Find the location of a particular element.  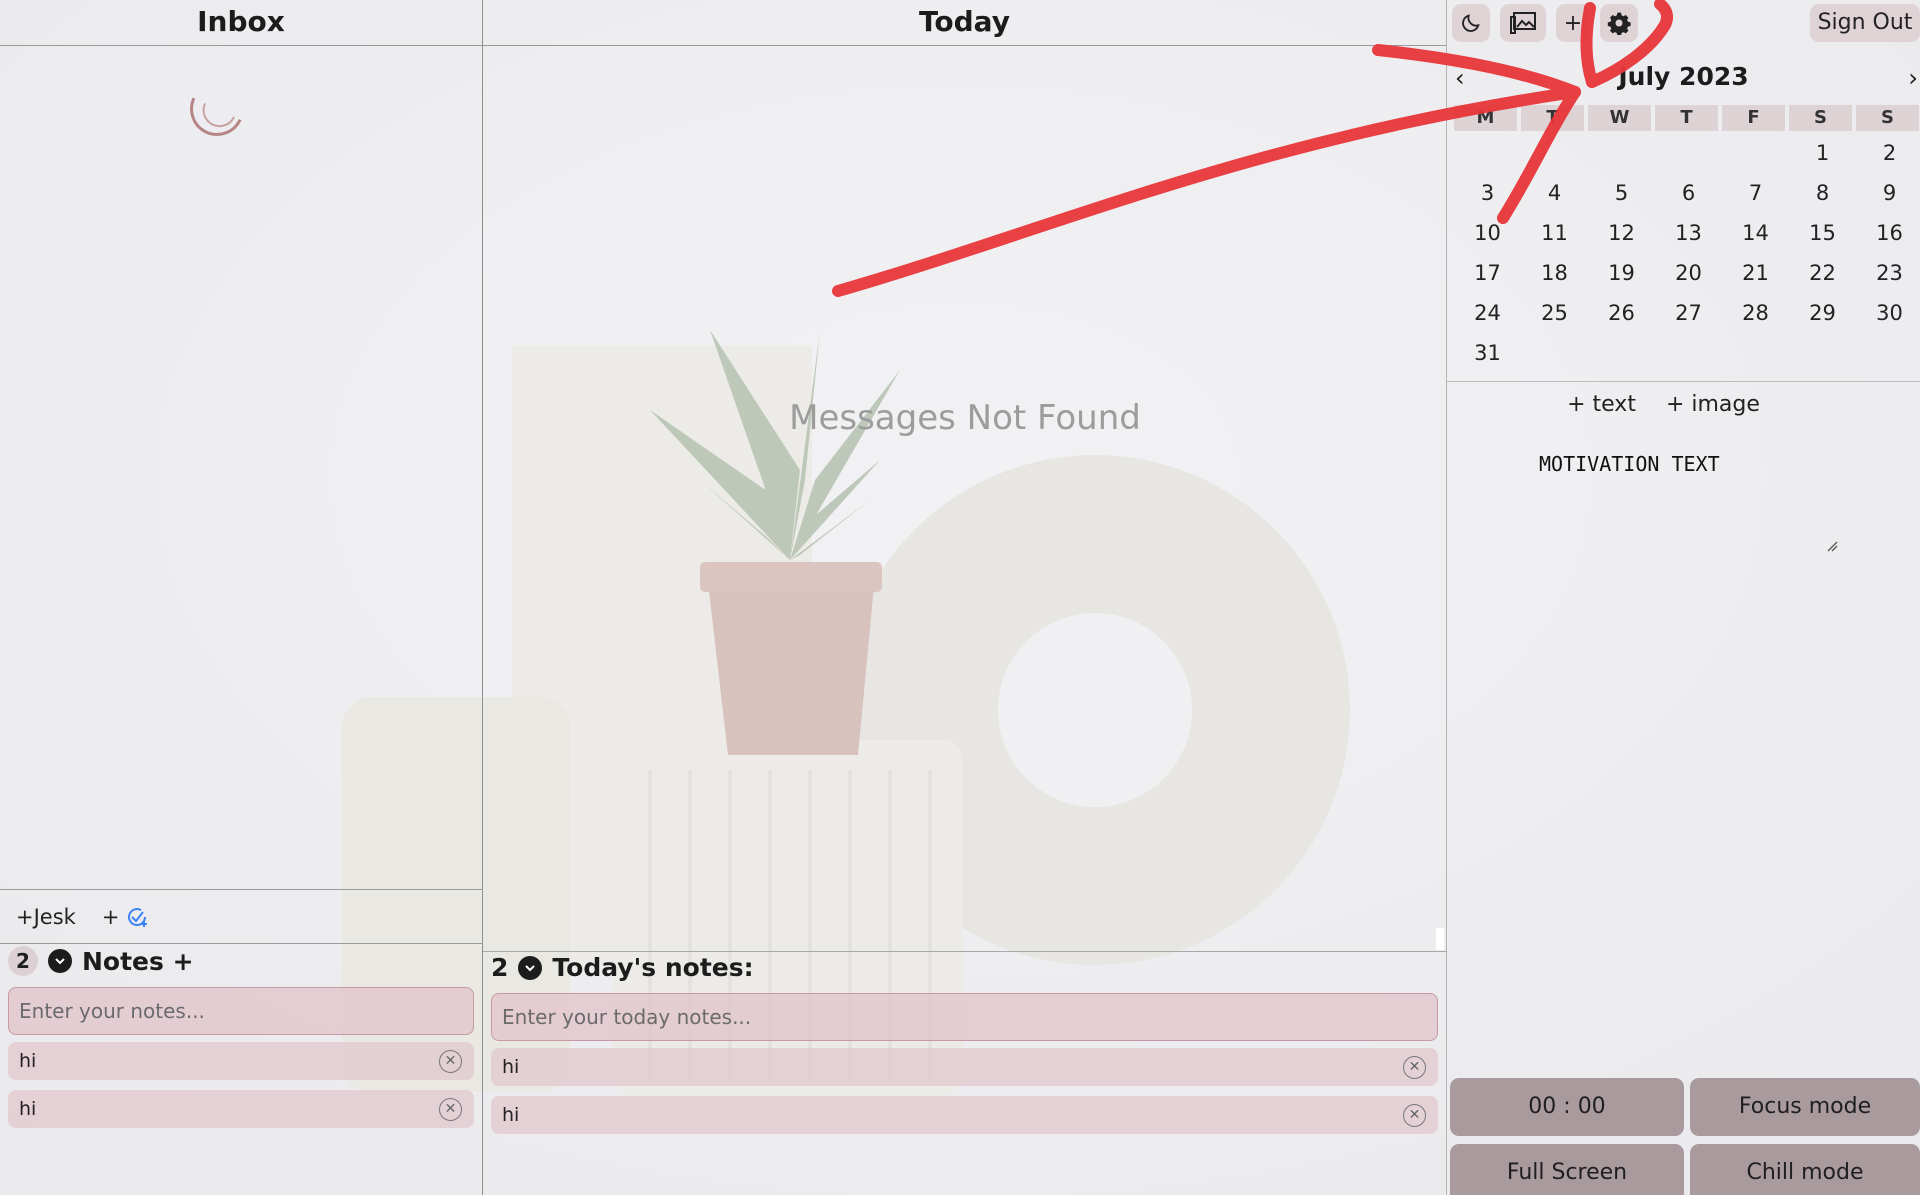

empty-messages-text: Messages Not Found is located at coordinates (965, 418).